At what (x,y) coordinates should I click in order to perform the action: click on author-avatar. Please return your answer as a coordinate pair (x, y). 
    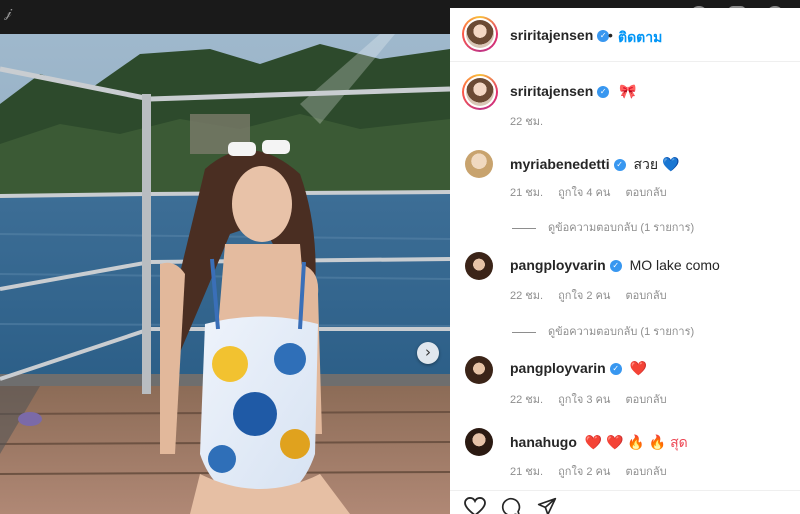
    Looking at the image, I should click on (480, 34).